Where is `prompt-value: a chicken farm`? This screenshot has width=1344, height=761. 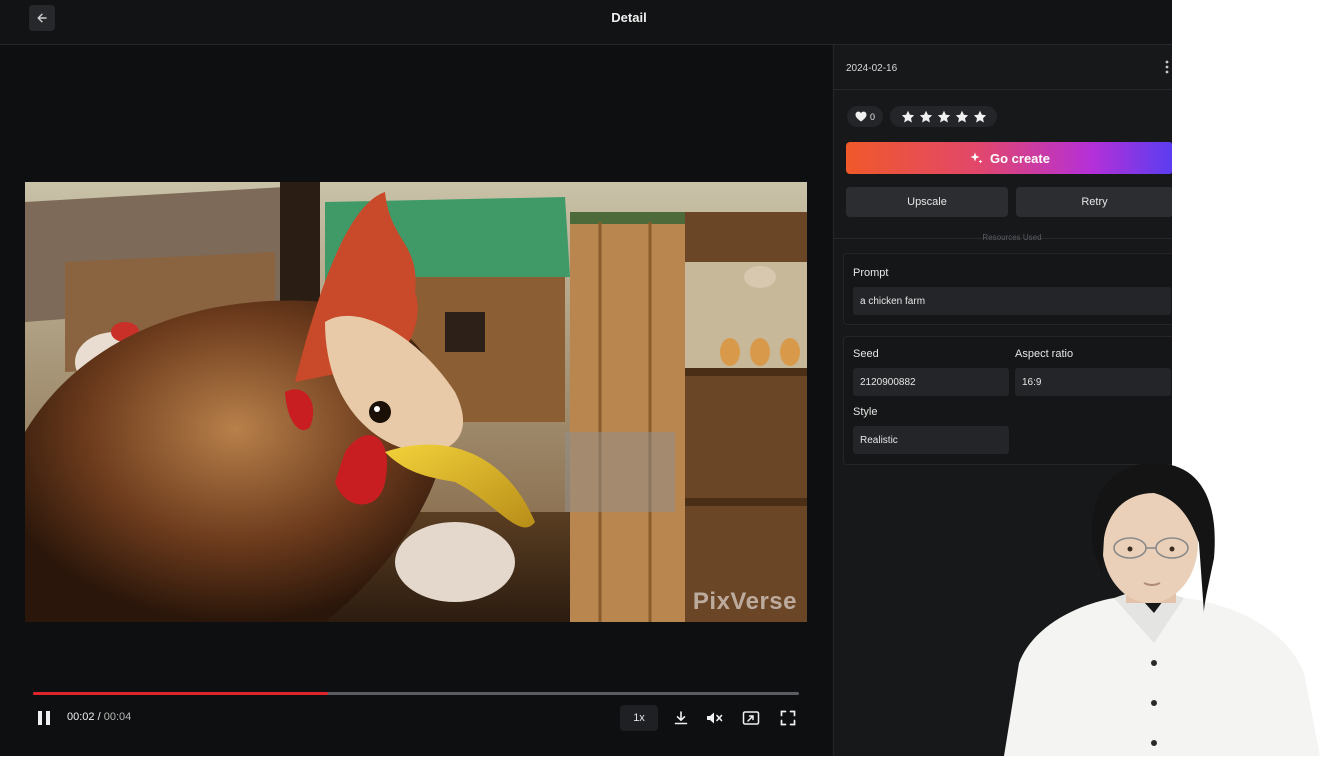 prompt-value: a chicken farm is located at coordinates (1012, 301).